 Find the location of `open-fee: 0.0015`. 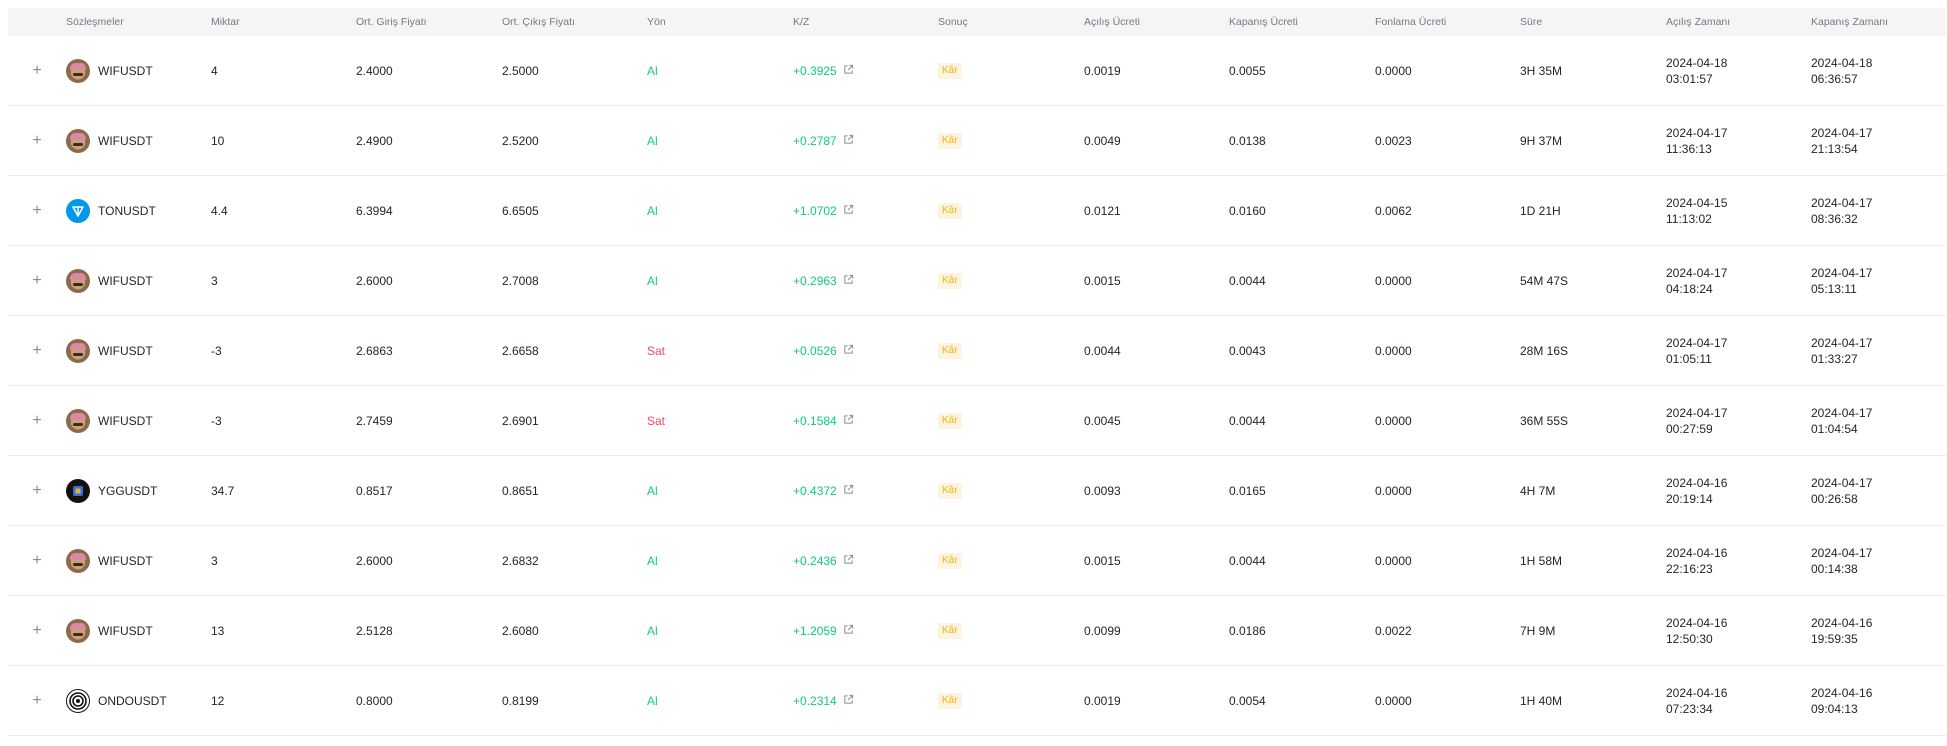

open-fee: 0.0015 is located at coordinates (1156, 280).